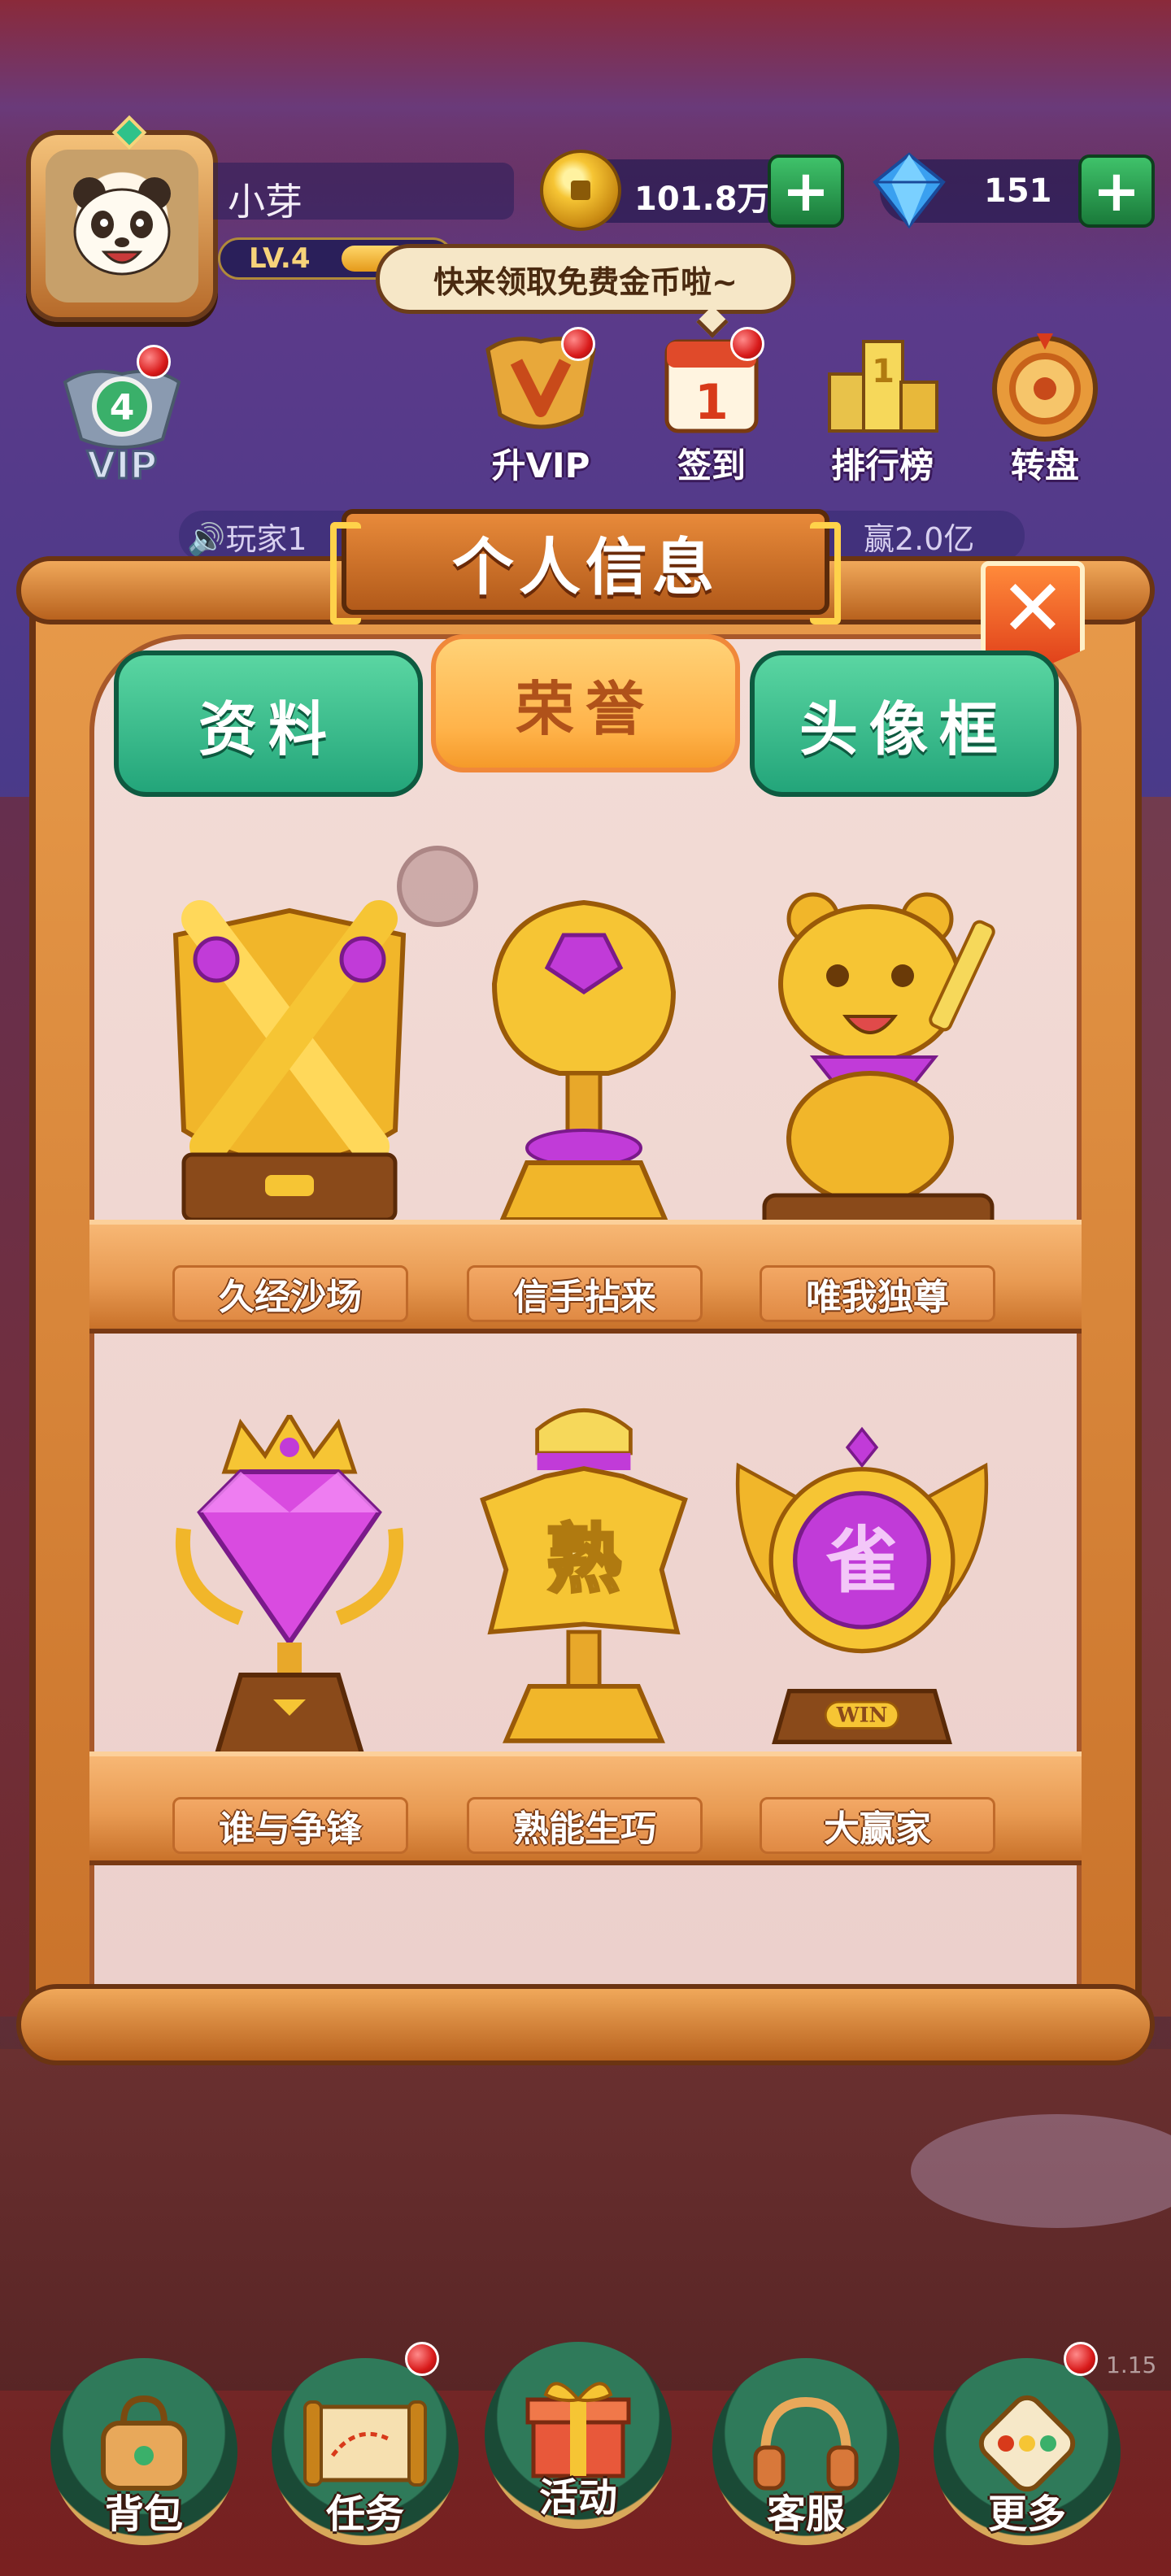 The image size is (1171, 2576). What do you see at coordinates (904, 724) in the screenshot?
I see `tab-avatar-frame: 头像框` at bounding box center [904, 724].